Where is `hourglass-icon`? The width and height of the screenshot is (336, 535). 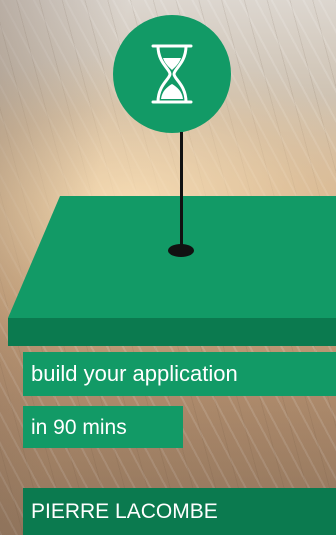
hourglass-icon is located at coordinates (172, 74).